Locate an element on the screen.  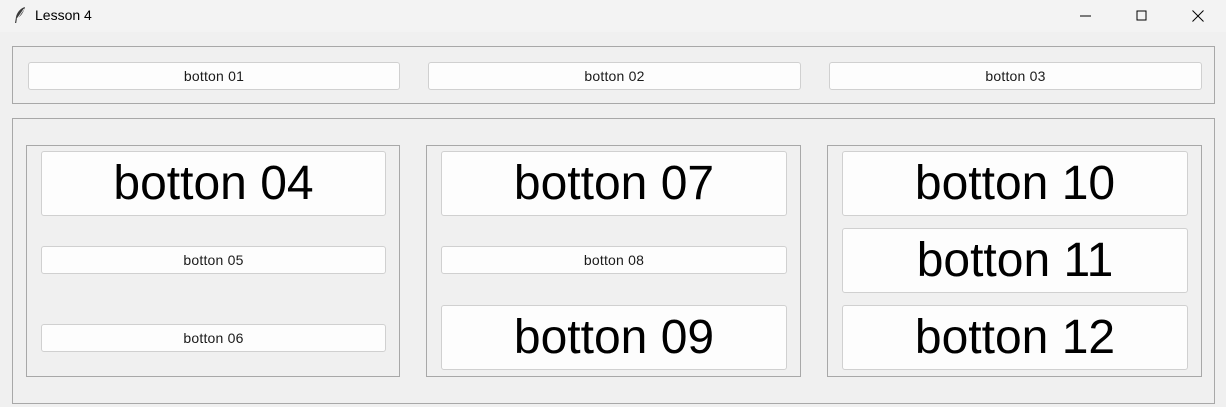
botton-09-button: botton 09 is located at coordinates (614, 337).